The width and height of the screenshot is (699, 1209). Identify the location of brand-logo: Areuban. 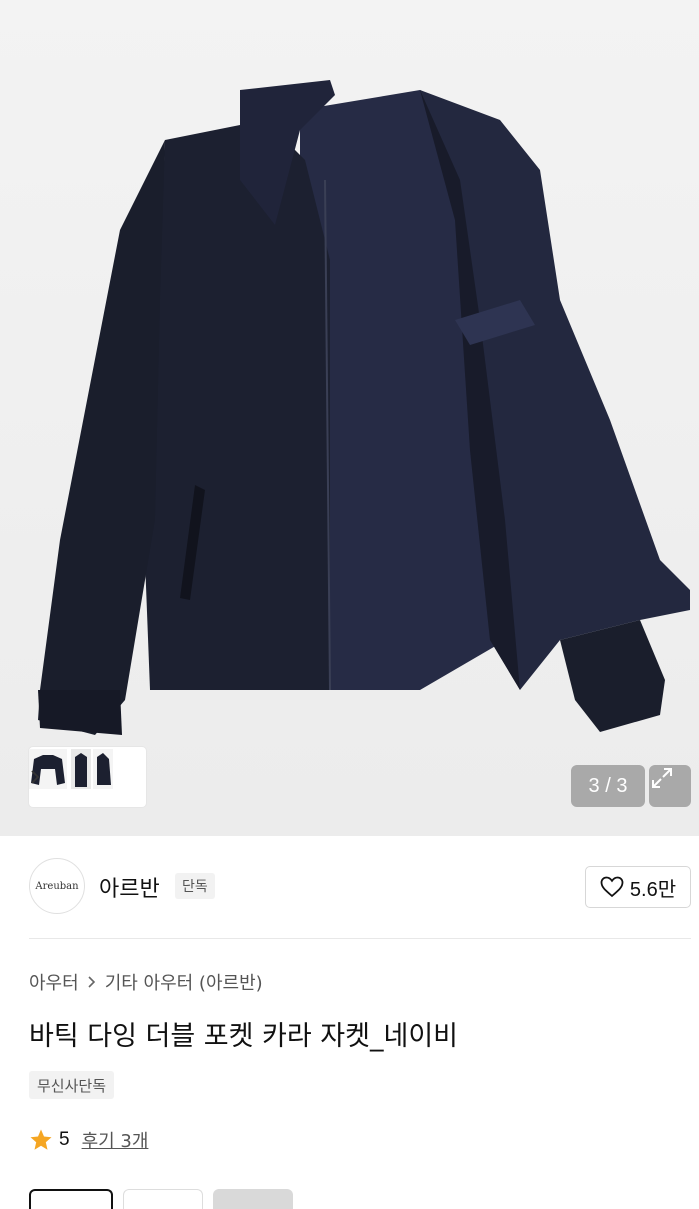
(57, 886).